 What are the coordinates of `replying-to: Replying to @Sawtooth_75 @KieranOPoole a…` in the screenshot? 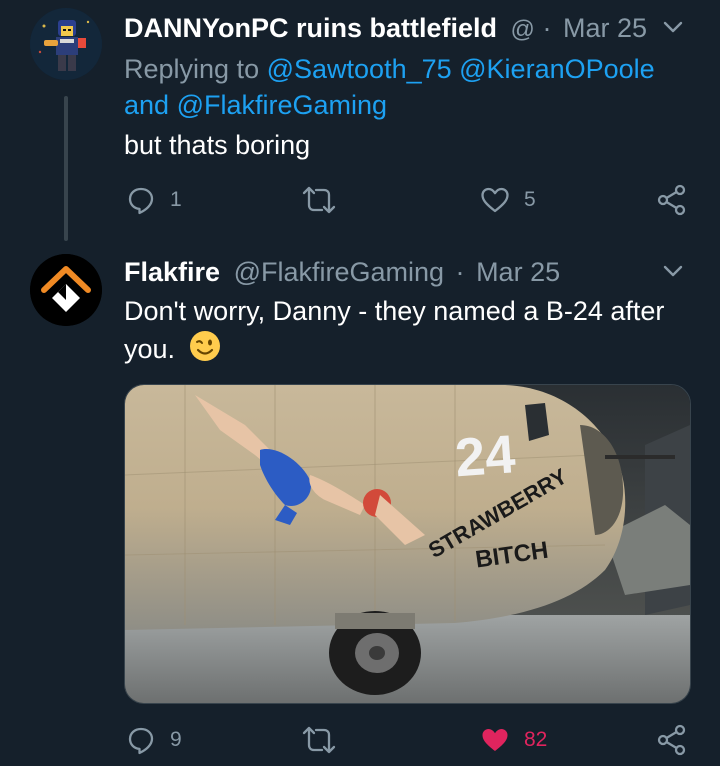 It's located at (404, 87).